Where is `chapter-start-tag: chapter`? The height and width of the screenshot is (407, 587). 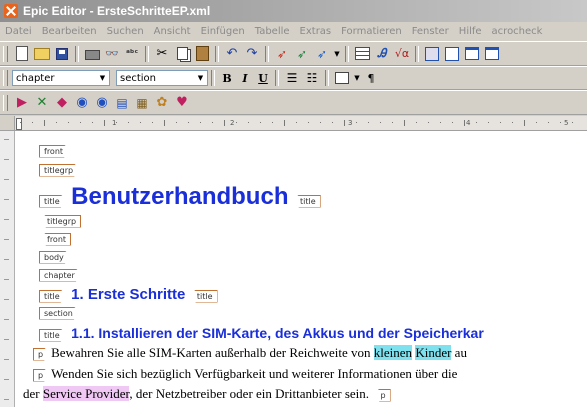 chapter-start-tag: chapter is located at coordinates (61, 275).